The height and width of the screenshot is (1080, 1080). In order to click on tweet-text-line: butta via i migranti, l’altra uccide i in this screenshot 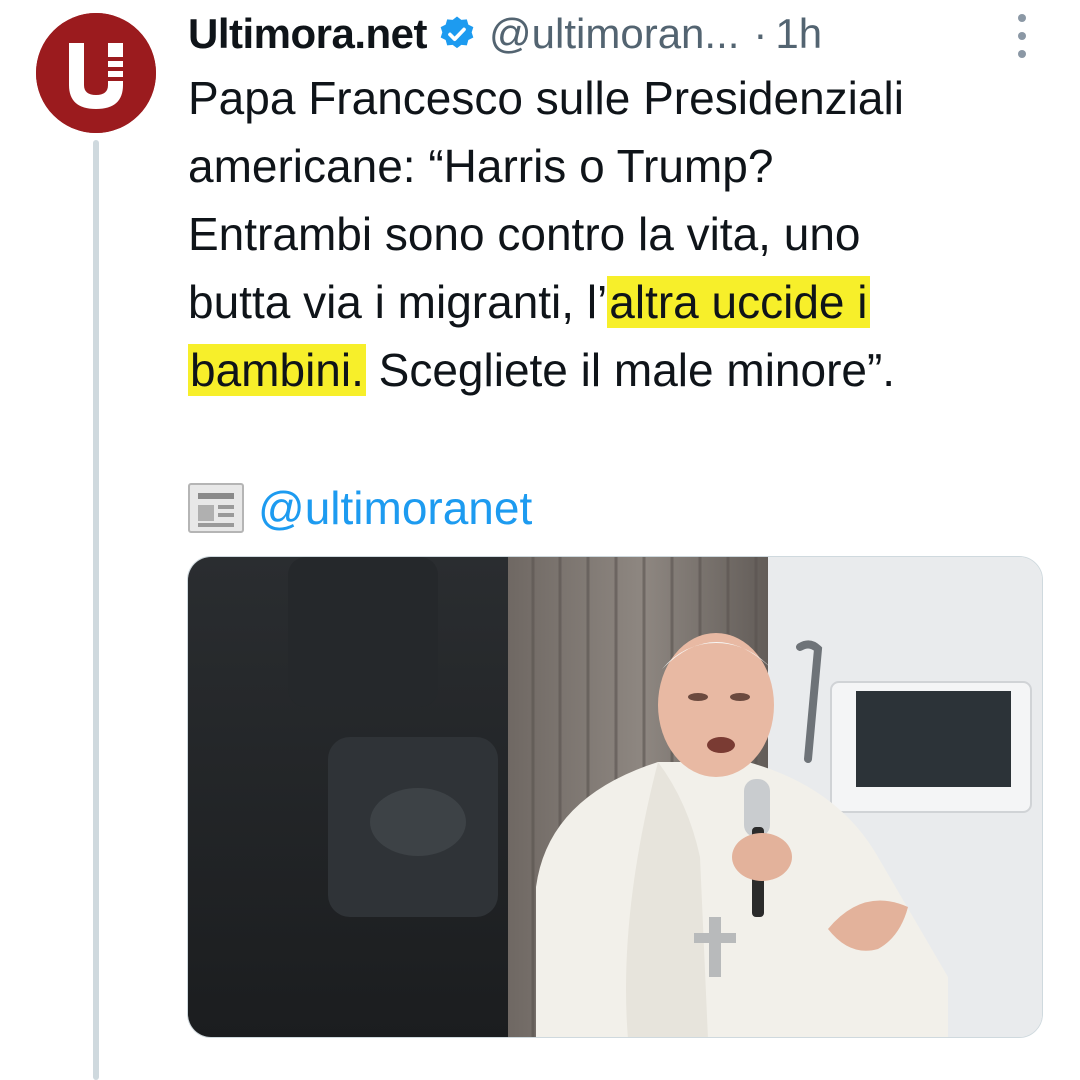, I will do `click(618, 302)`.